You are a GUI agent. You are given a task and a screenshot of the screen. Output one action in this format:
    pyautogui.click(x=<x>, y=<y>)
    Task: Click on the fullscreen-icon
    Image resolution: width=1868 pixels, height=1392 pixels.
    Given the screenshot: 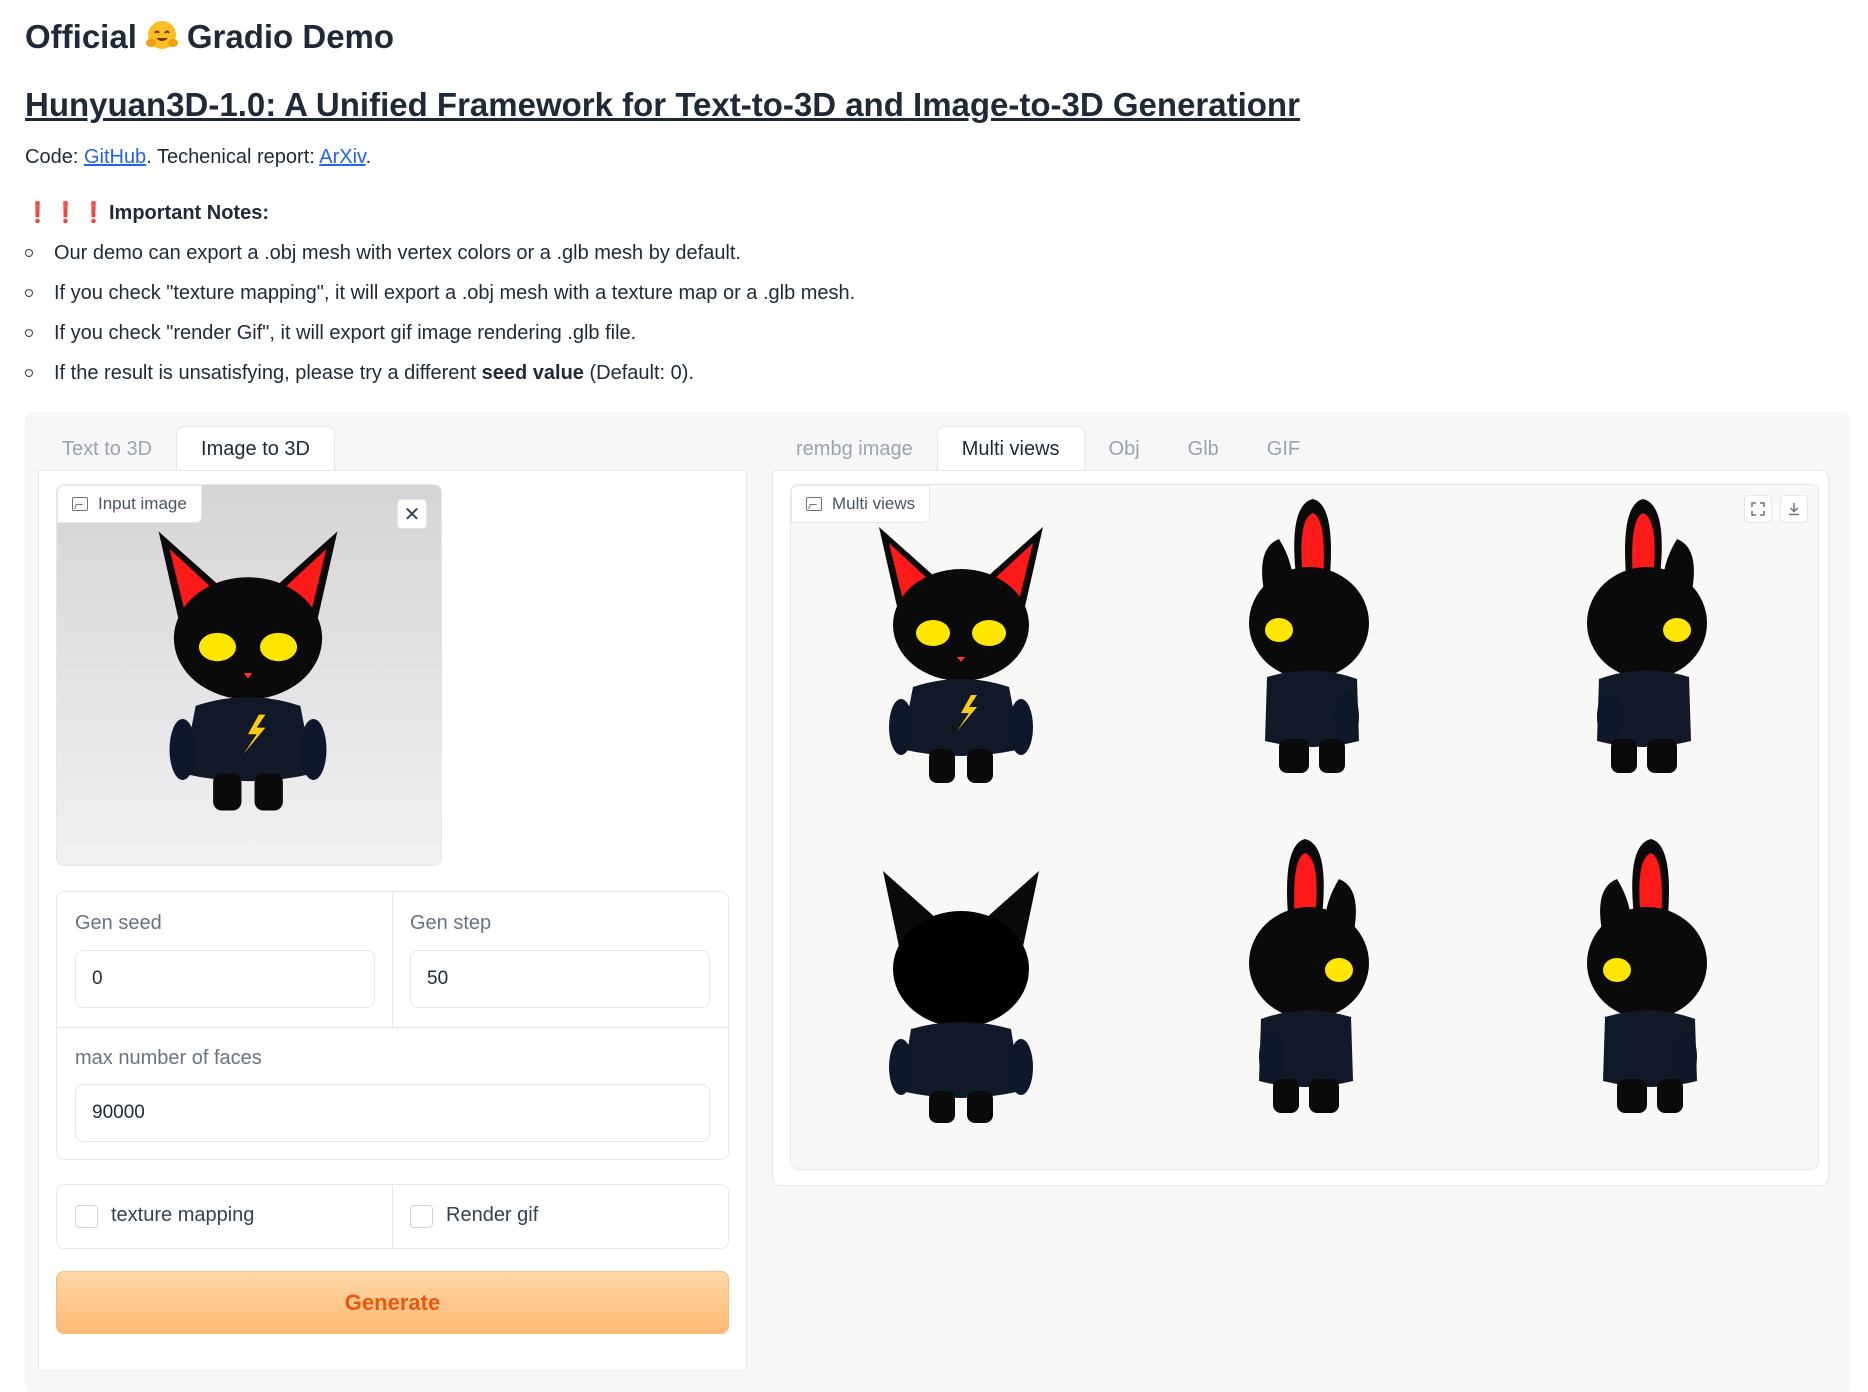 What is the action you would take?
    pyautogui.click(x=1758, y=509)
    